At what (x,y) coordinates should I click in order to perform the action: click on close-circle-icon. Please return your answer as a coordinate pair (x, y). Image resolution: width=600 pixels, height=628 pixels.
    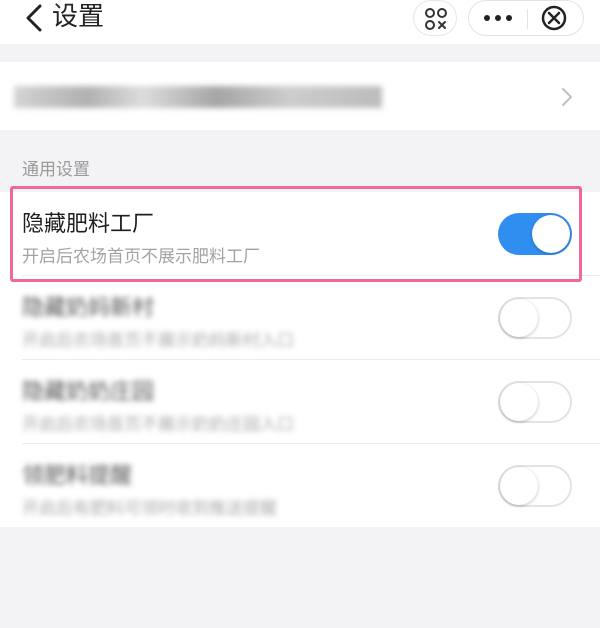
    Looking at the image, I should click on (554, 18).